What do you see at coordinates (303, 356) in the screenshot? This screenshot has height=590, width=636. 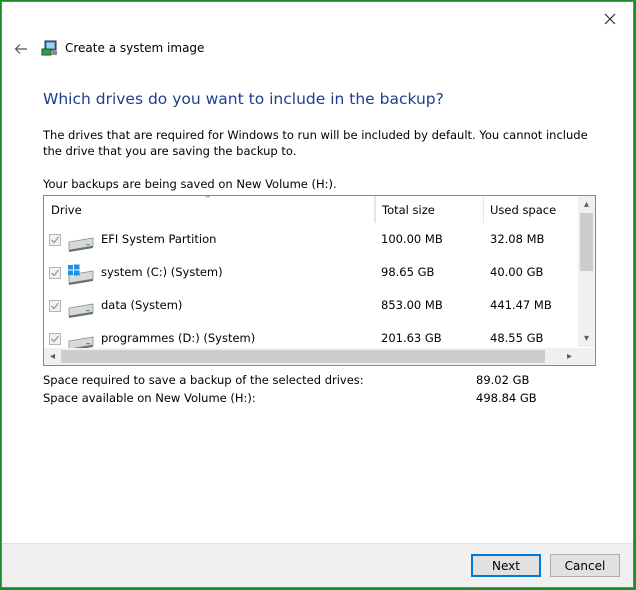 I see `horizontal-scroll-thumb` at bounding box center [303, 356].